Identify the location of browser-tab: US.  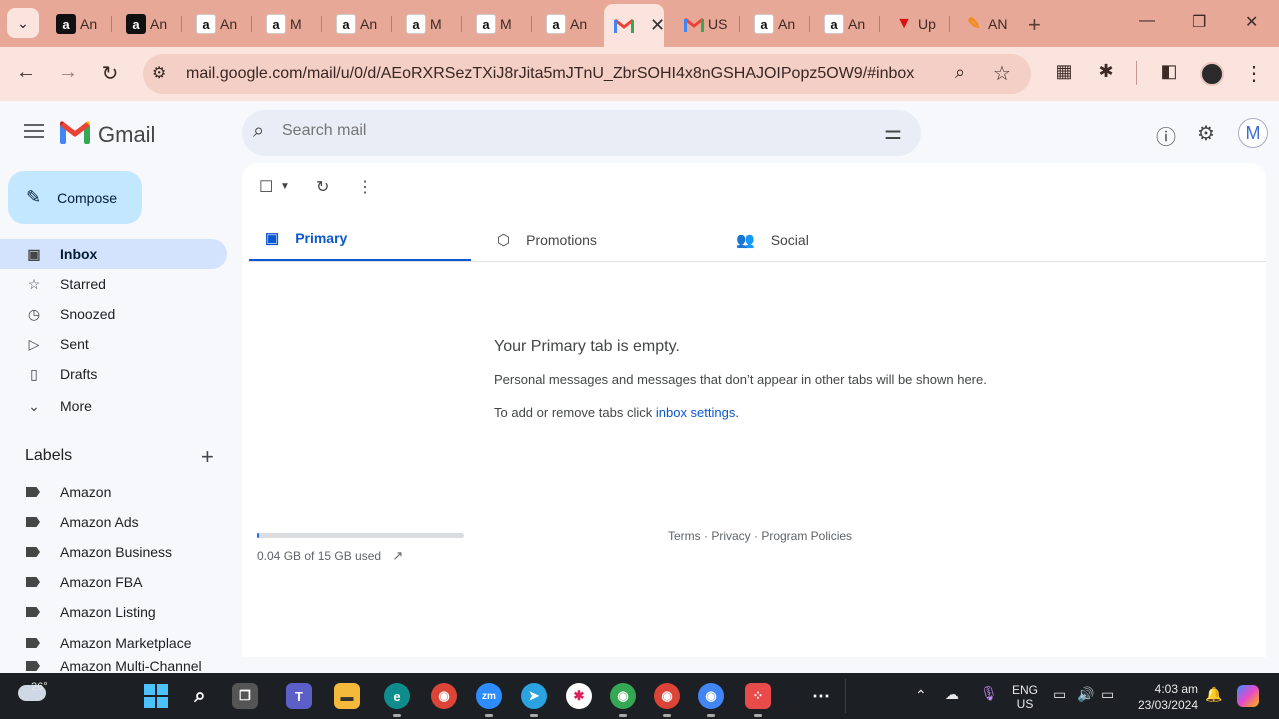
(707, 24).